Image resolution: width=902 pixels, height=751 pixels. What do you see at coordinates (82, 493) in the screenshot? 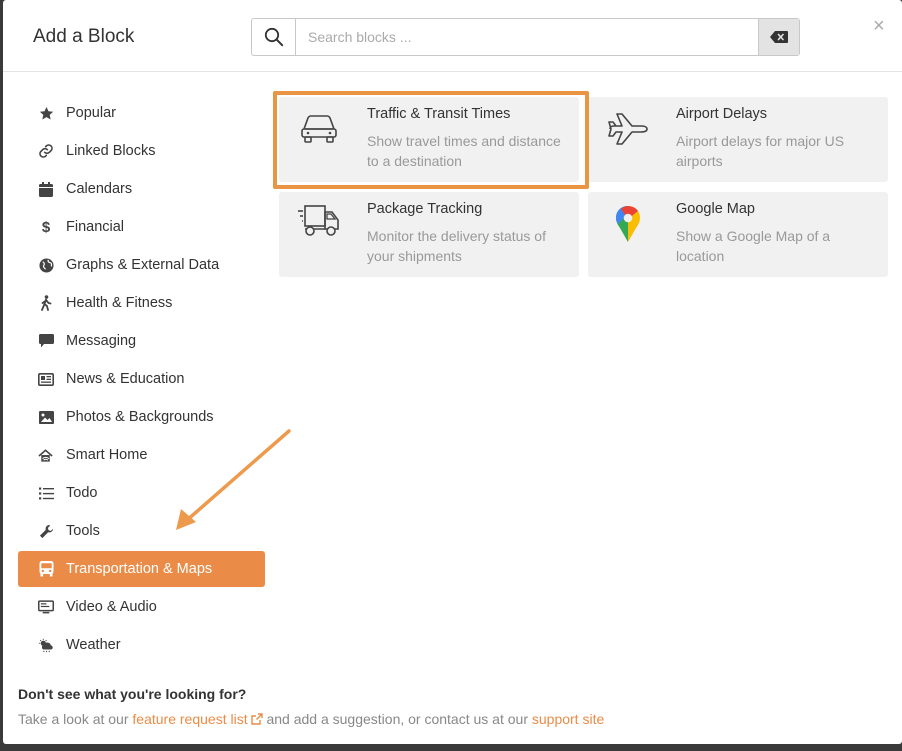
I see `sidebar-item-label: Todo` at bounding box center [82, 493].